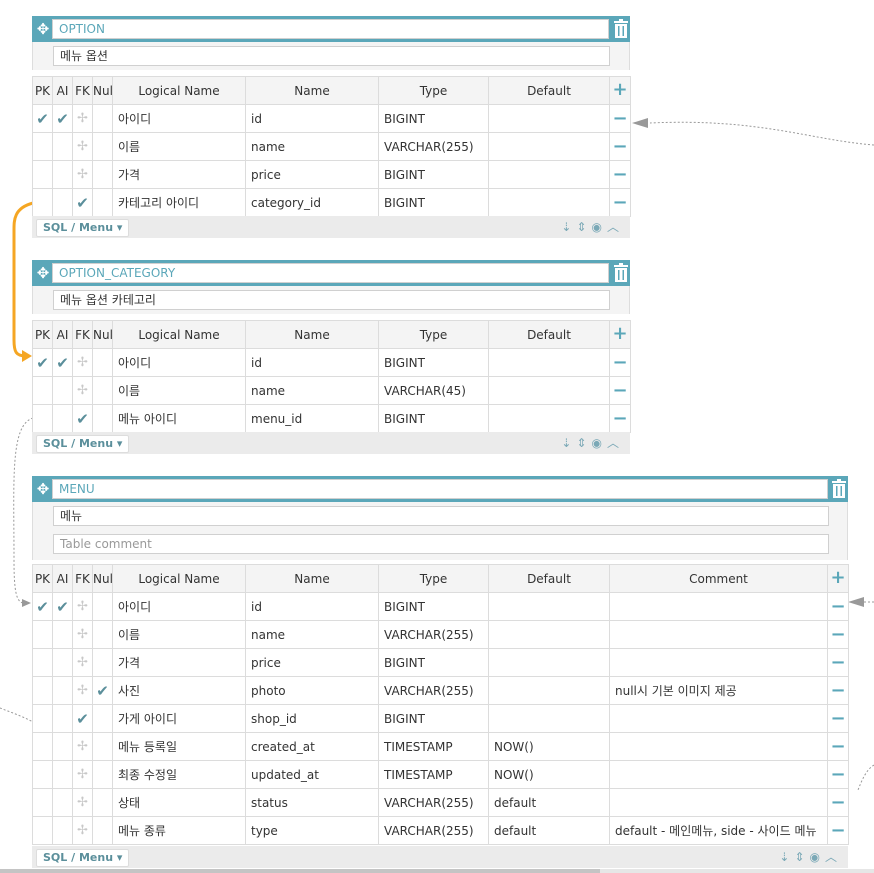 This screenshot has height=873, width=874. I want to click on table-name-input: OPTION, so click(330, 29).